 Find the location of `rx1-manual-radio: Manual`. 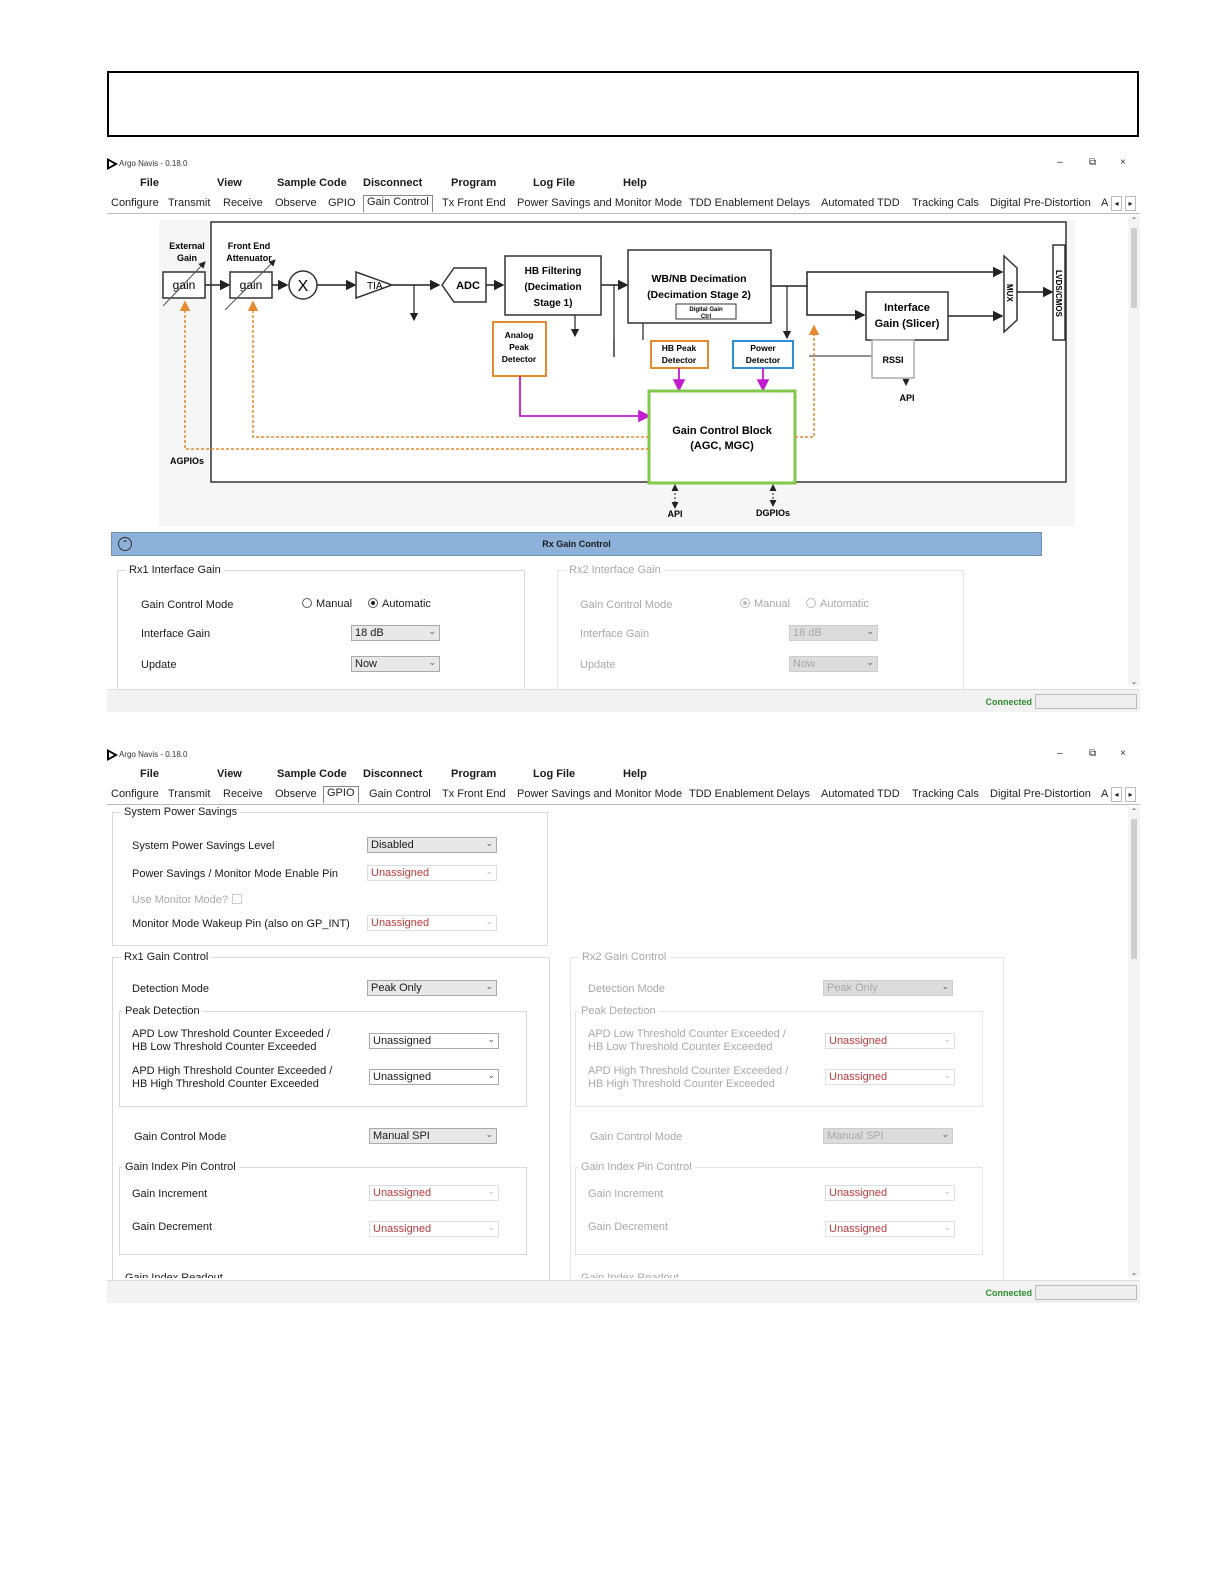

rx1-manual-radio: Manual is located at coordinates (327, 604).